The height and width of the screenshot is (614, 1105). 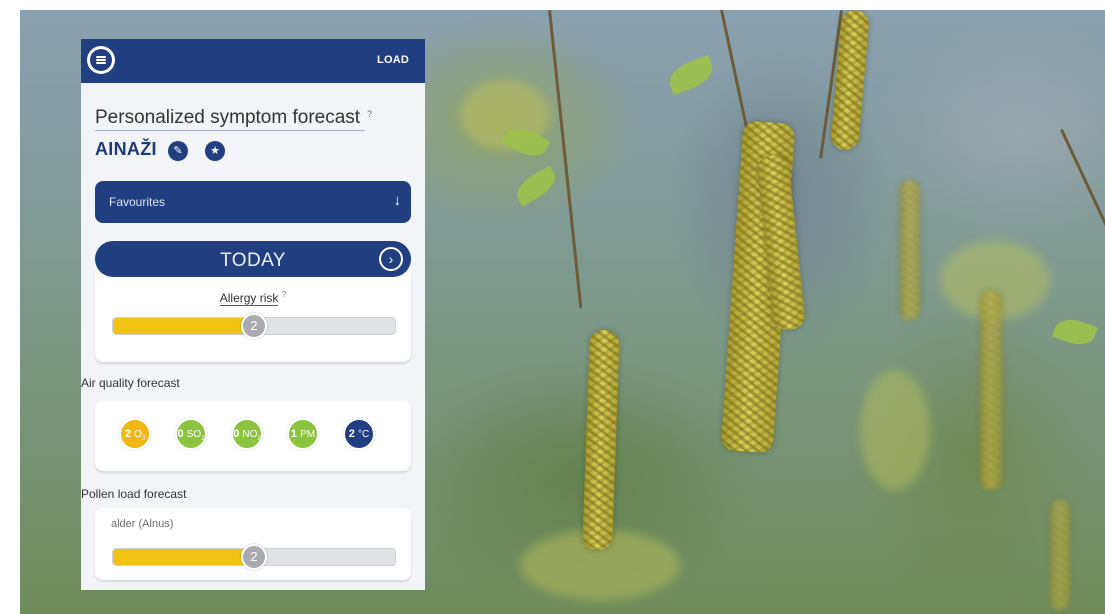 What do you see at coordinates (249, 298) in the screenshot?
I see `allergy-risk-label: Allergy risk` at bounding box center [249, 298].